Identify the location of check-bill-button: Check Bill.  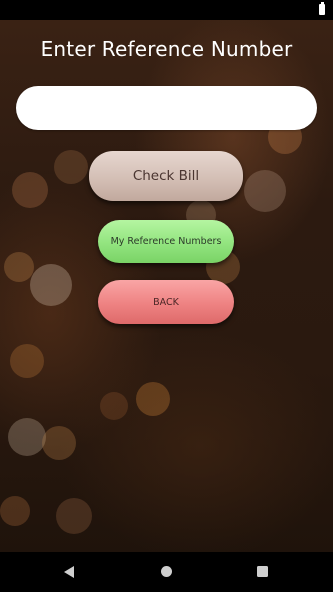
(166, 176).